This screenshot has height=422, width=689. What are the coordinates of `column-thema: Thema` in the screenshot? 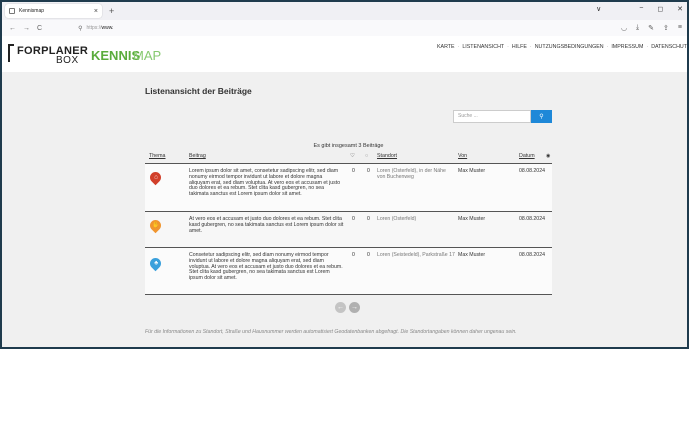 It's located at (157, 156).